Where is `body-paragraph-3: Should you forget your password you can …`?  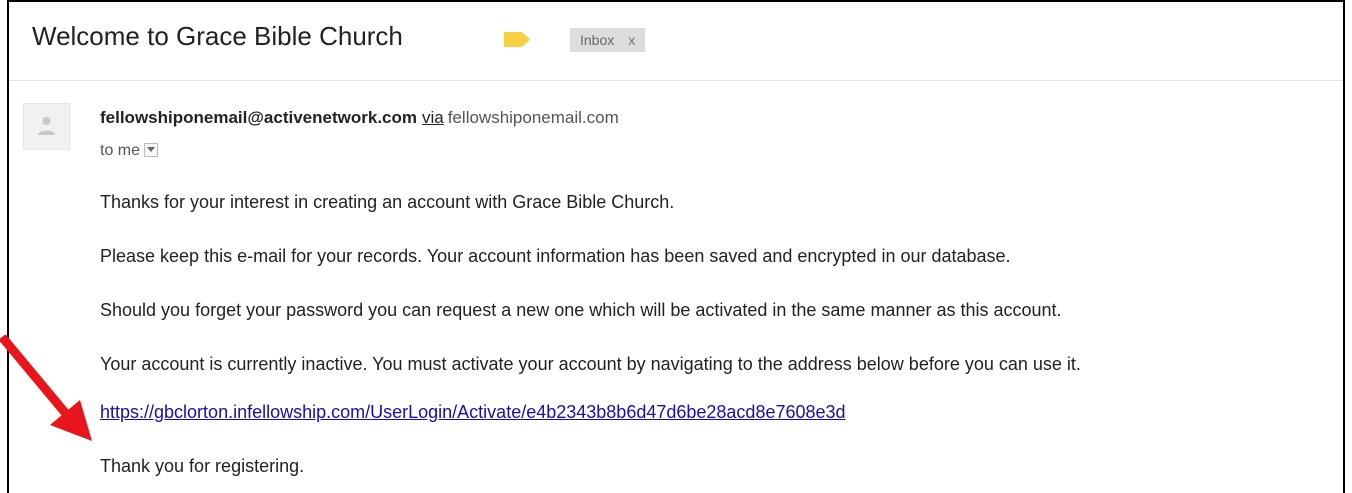 body-paragraph-3: Should you forget your password you can … is located at coordinates (581, 310).